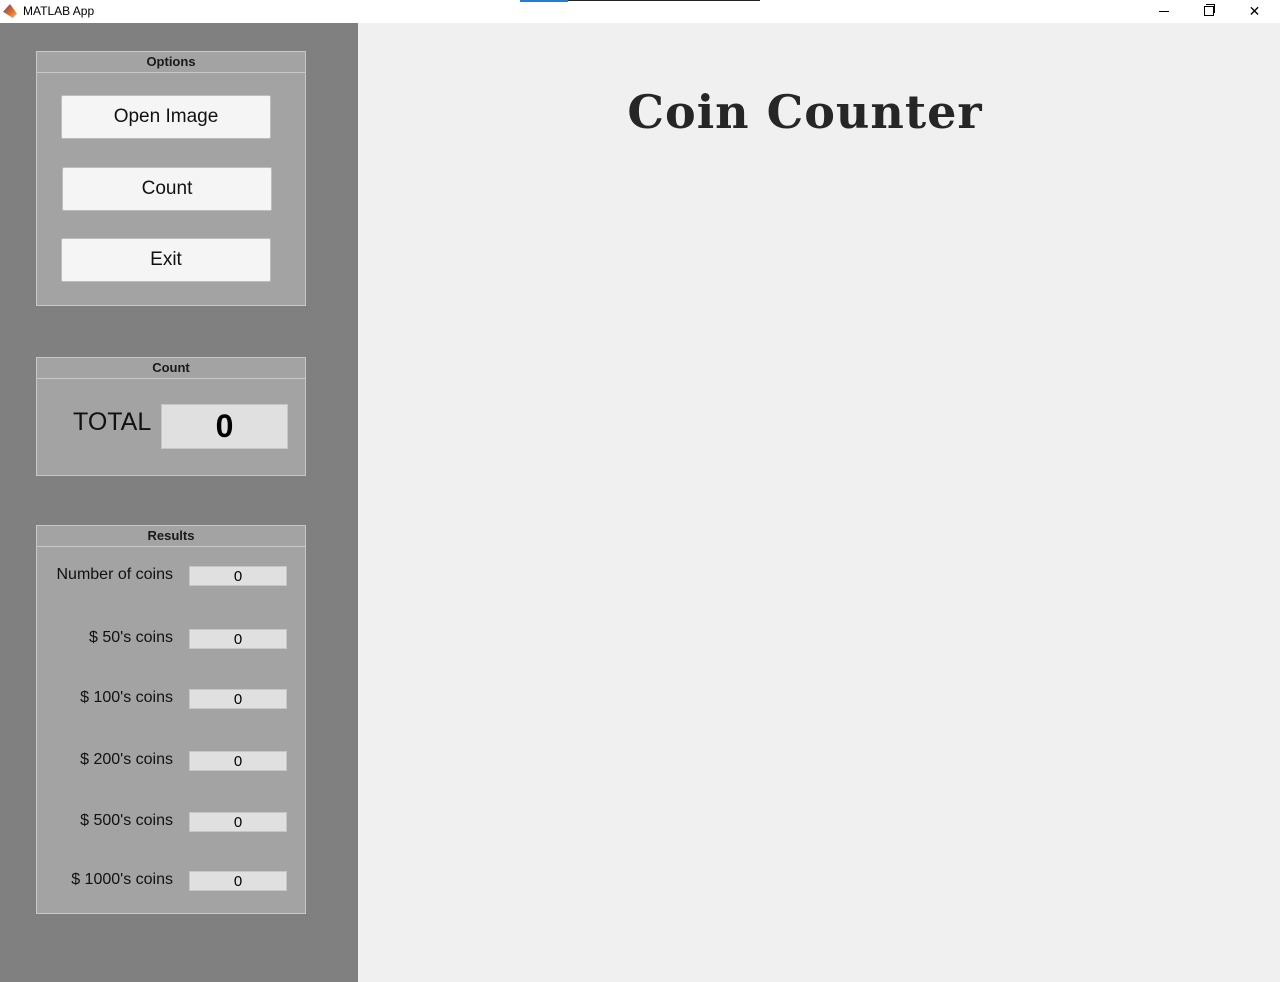 The image size is (1280, 982). I want to click on restore-button, so click(1208, 11).